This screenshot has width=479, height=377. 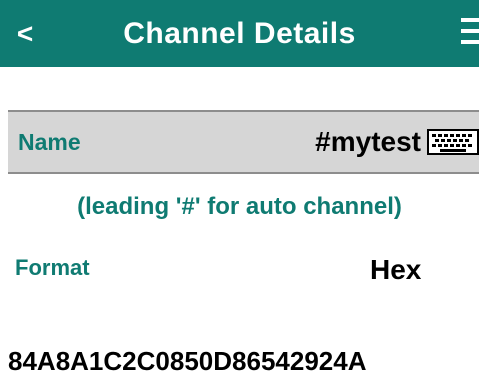 I want to click on format-label: Format, so click(x=52, y=267).